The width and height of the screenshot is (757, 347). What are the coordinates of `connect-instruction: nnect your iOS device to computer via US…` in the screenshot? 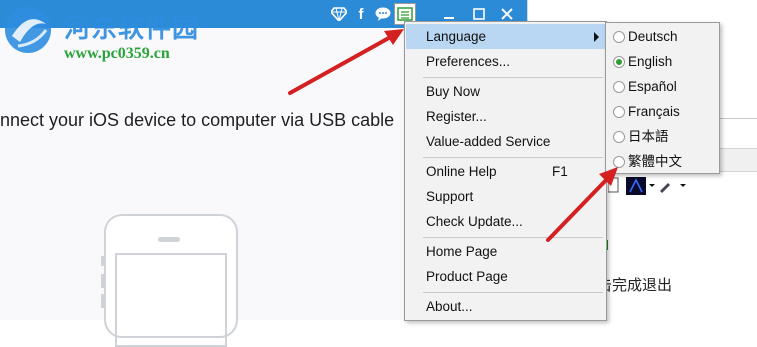 It's located at (197, 120).